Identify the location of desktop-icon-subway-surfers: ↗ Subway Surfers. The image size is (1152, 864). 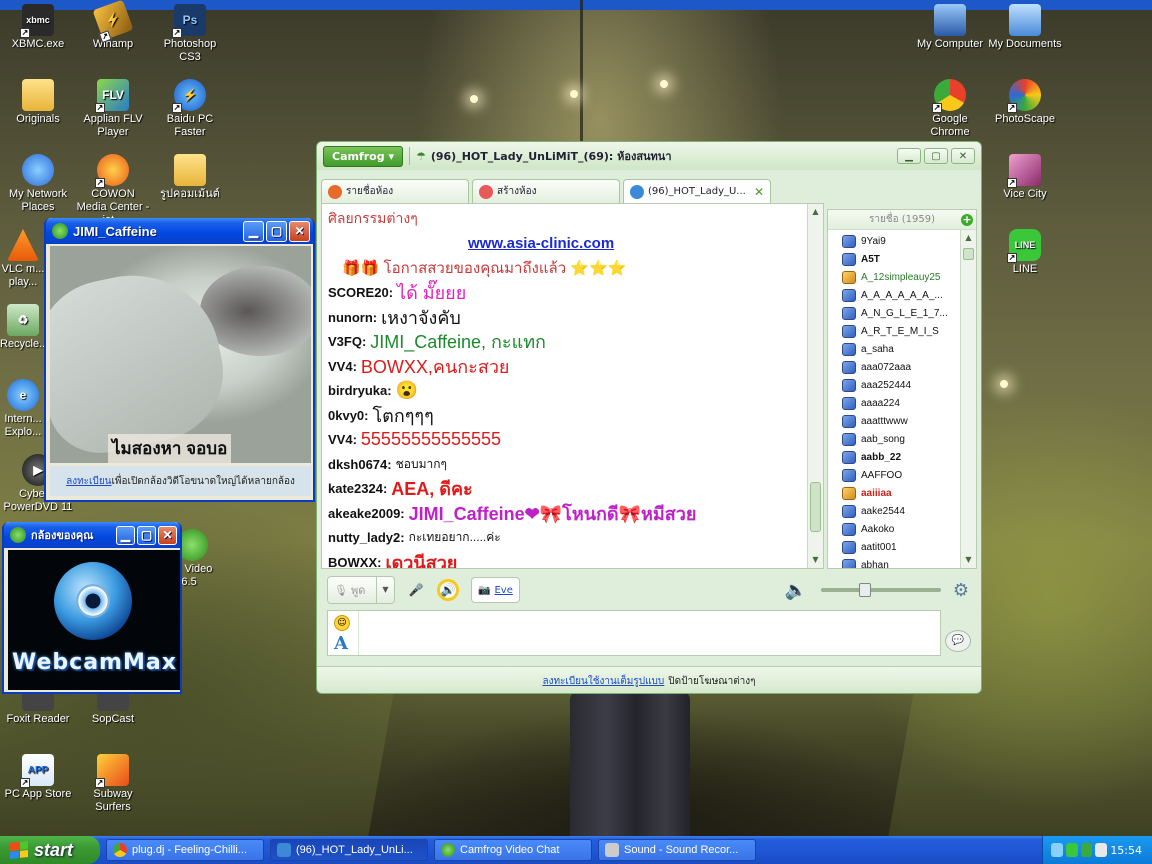
(113, 784).